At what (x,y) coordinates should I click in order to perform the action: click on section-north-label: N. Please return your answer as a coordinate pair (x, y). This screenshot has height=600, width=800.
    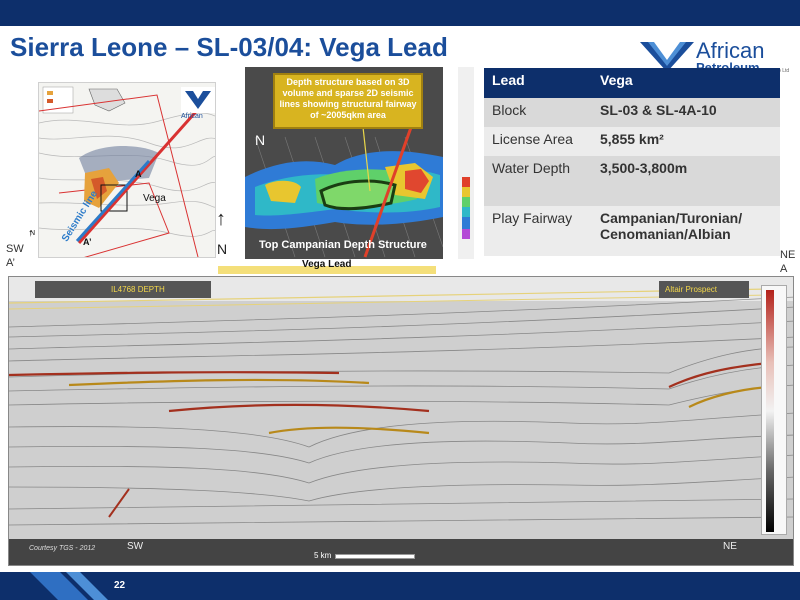
    Looking at the image, I should click on (222, 249).